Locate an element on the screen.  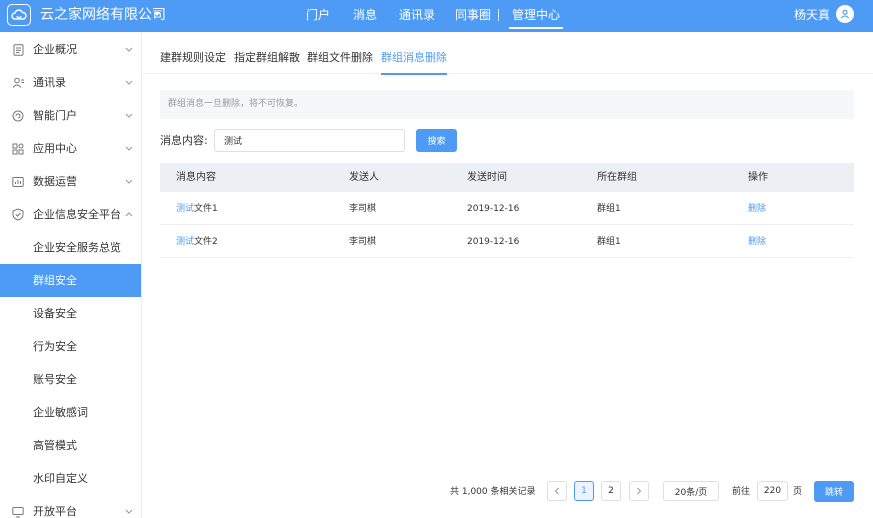
tab-dissolve-group: 指定群组解散 is located at coordinates (267, 58).